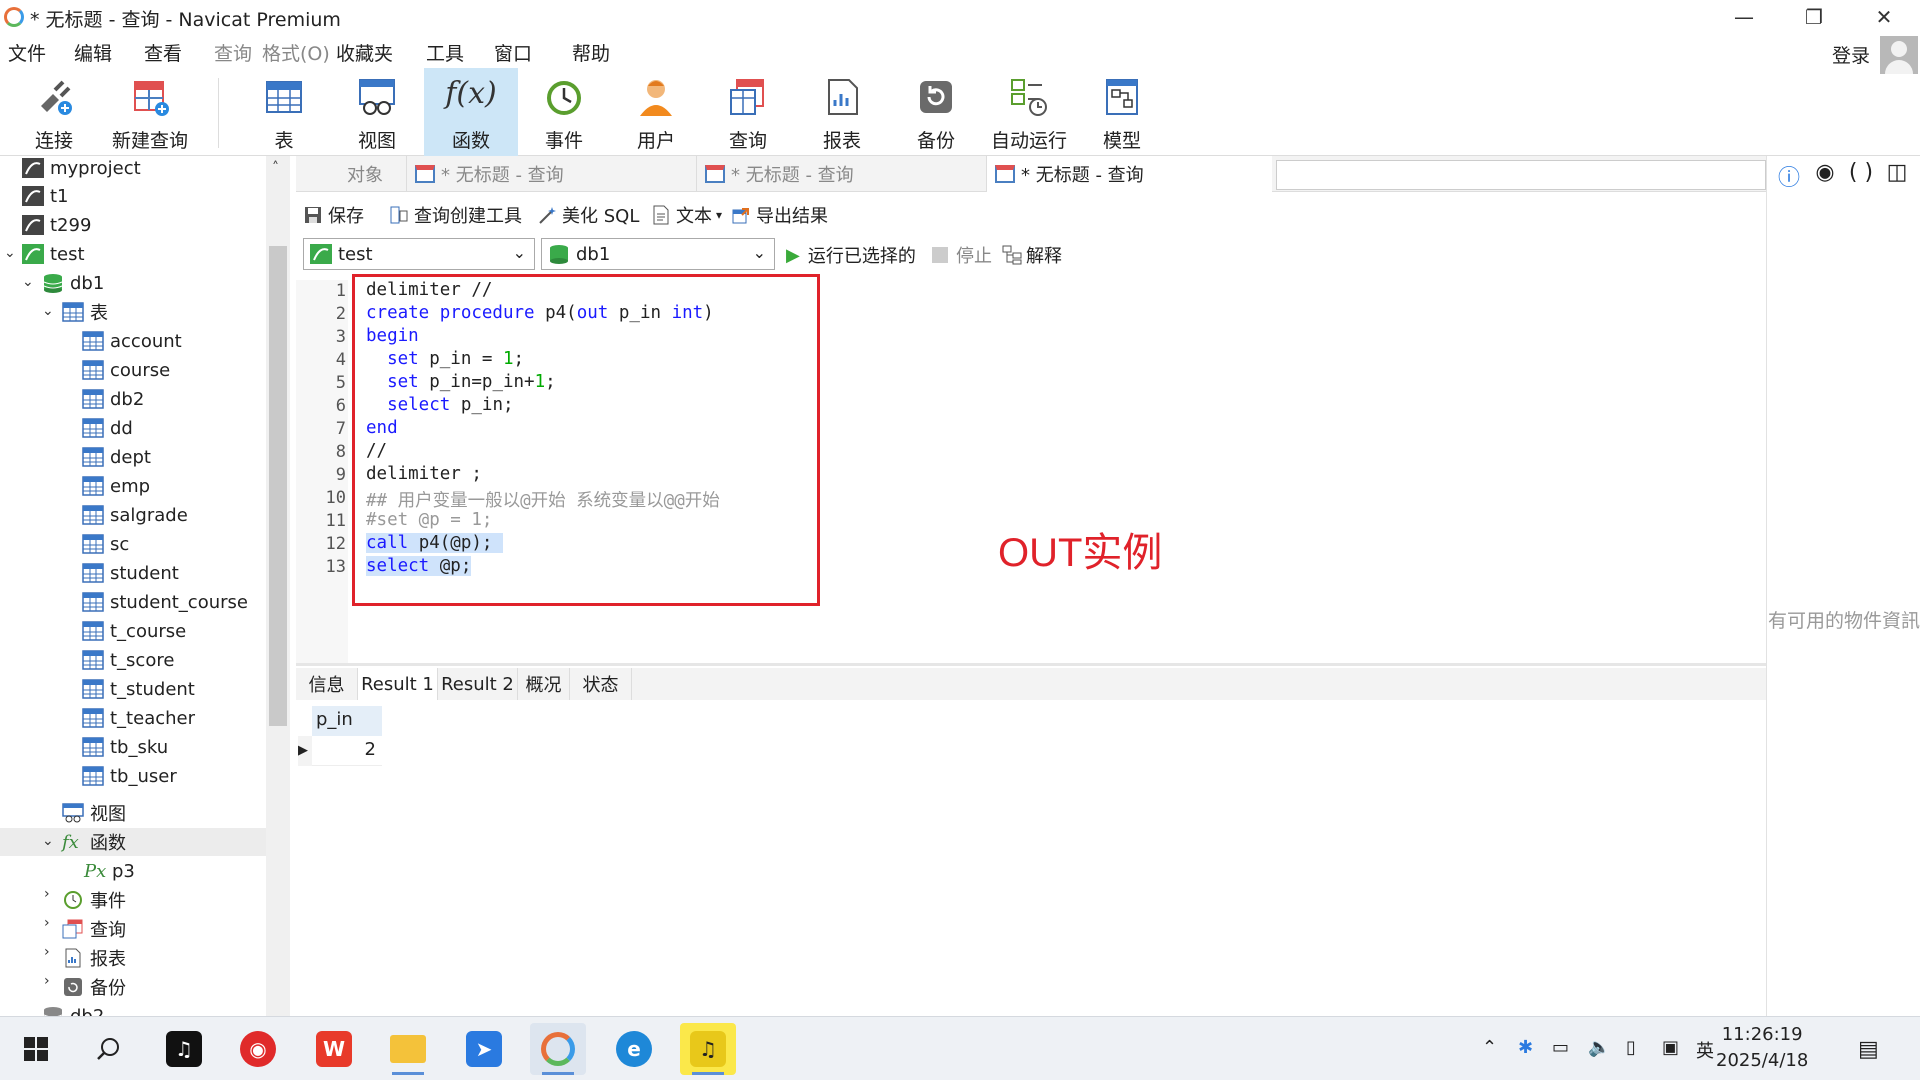 The height and width of the screenshot is (1080, 1920). What do you see at coordinates (133, 842) in the screenshot?
I see `tree-group-functions: fx 函数` at bounding box center [133, 842].